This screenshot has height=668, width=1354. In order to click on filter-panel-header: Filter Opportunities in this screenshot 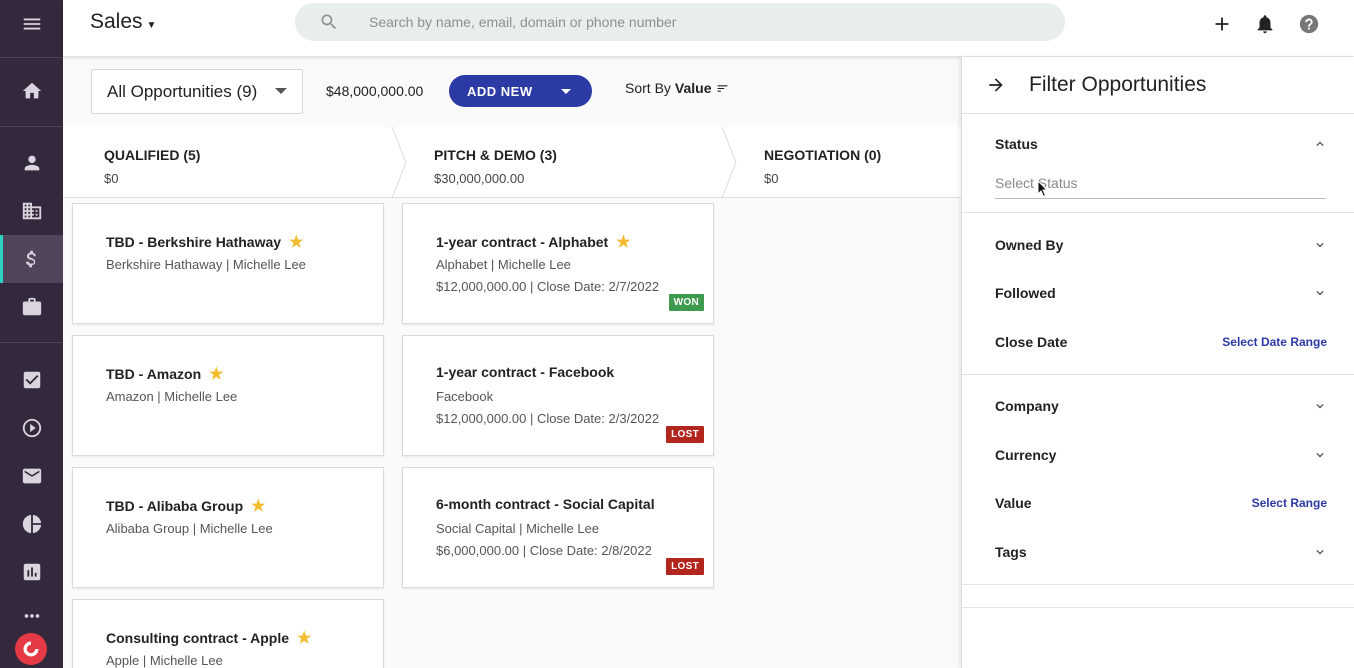, I will do `click(1158, 85)`.